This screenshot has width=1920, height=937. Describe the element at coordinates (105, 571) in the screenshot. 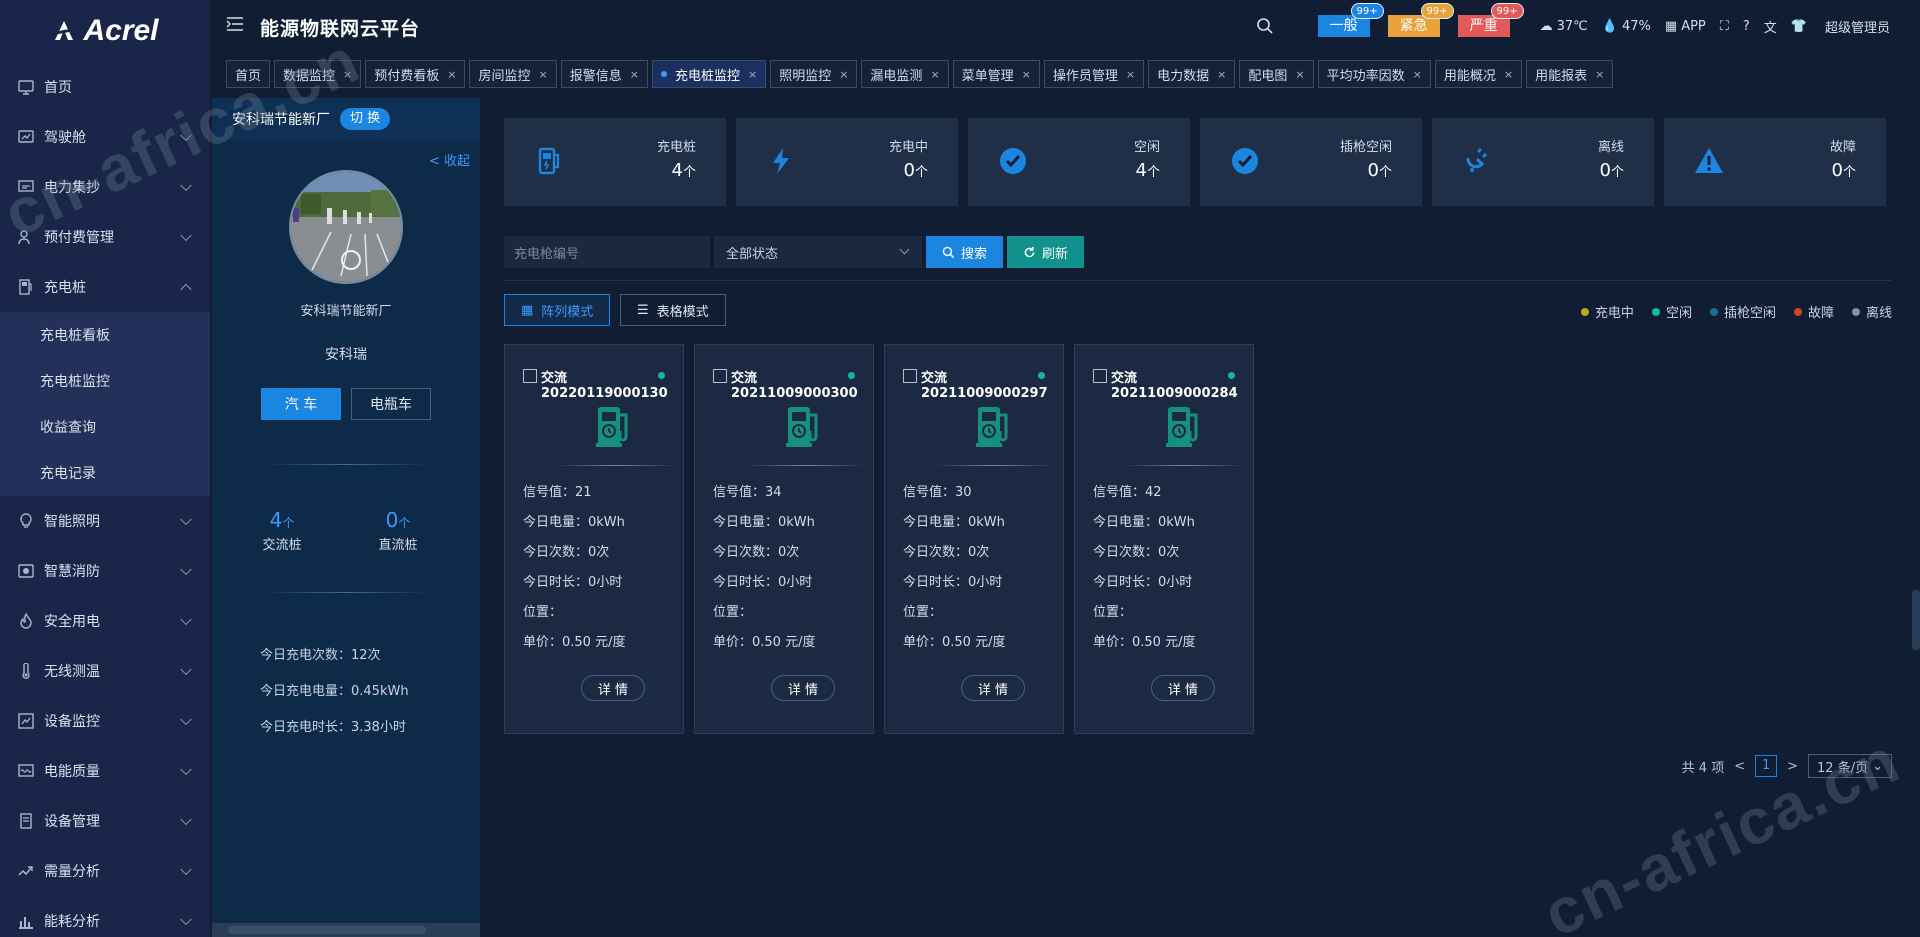

I see `sidebar-item-b1: 智慧消防` at that location.